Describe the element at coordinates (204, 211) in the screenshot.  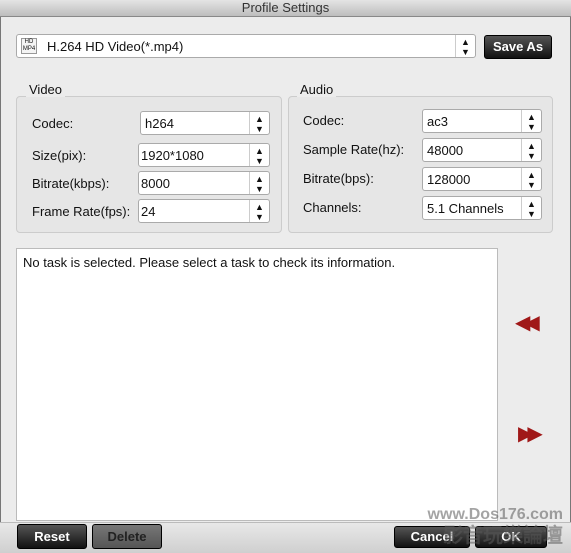
I see `video-framerate-combo: 24 ▲ ▼` at that location.